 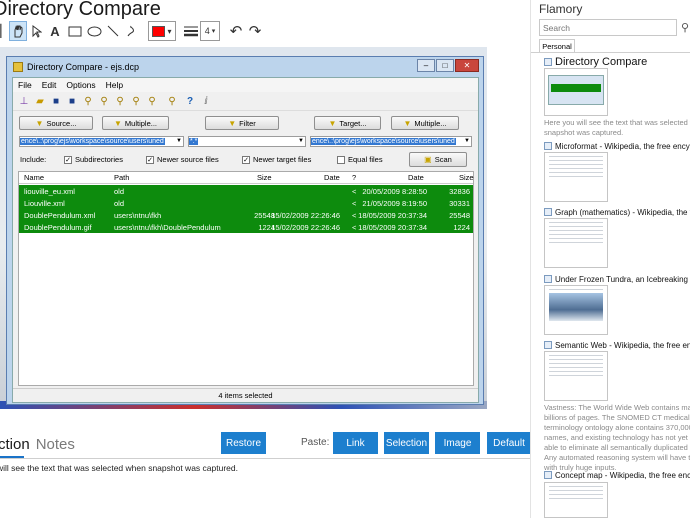 I want to click on menu-options: Options, so click(x=80, y=85).